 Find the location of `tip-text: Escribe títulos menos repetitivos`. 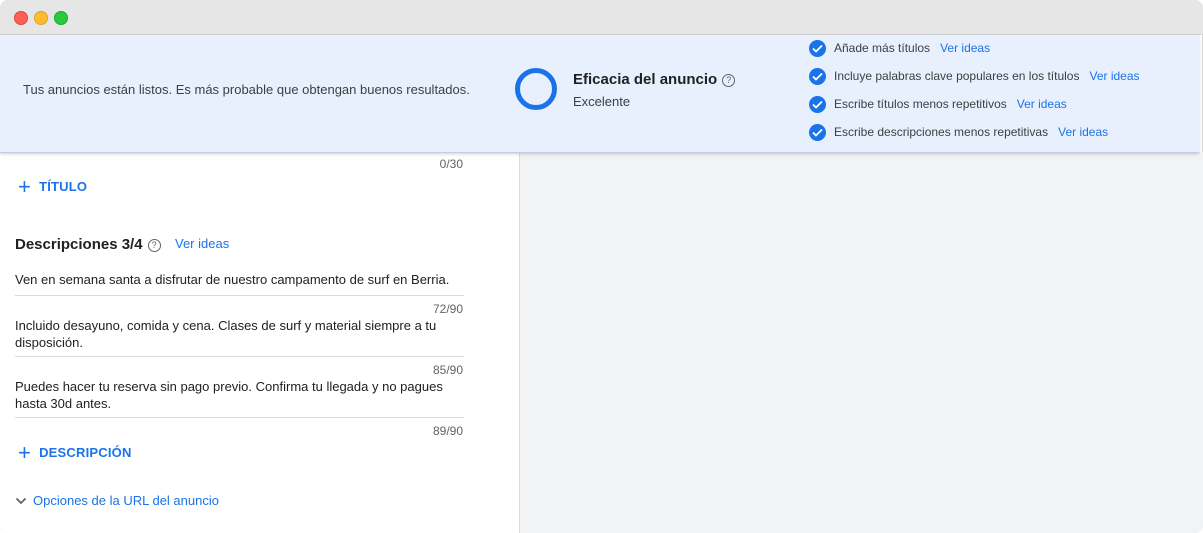

tip-text: Escribe títulos menos repetitivos is located at coordinates (920, 104).